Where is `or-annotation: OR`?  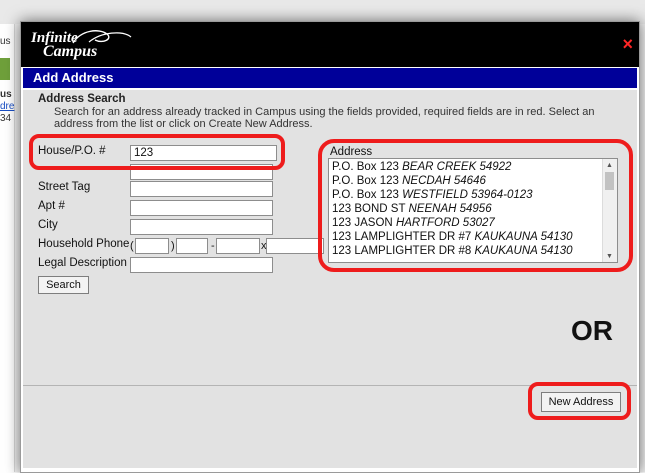 or-annotation: OR is located at coordinates (592, 330).